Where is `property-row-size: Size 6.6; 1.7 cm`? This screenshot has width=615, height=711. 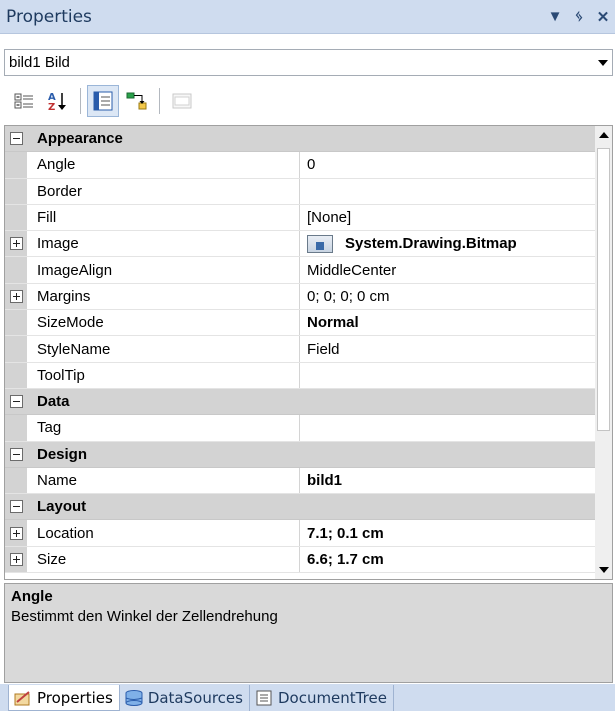 property-row-size: Size 6.6; 1.7 cm is located at coordinates (300, 560).